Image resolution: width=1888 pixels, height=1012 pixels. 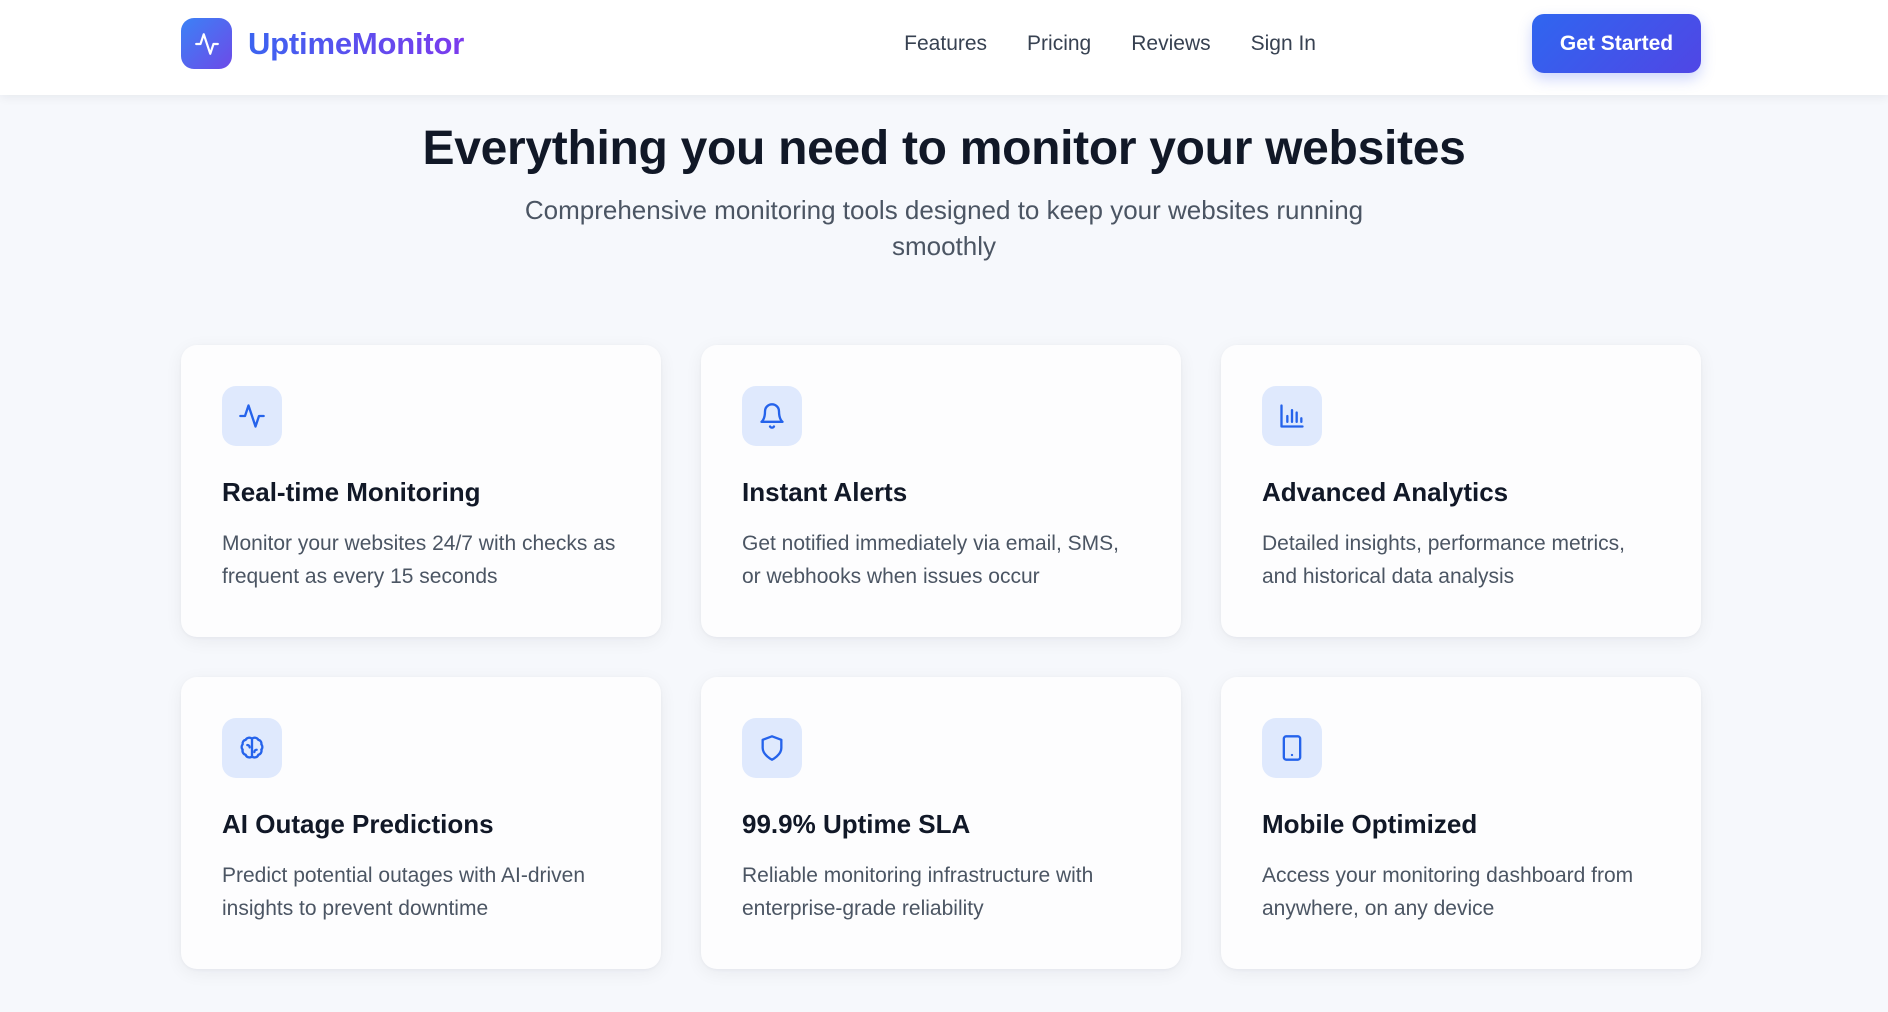 What do you see at coordinates (1292, 748) in the screenshot?
I see `smartphone-icon` at bounding box center [1292, 748].